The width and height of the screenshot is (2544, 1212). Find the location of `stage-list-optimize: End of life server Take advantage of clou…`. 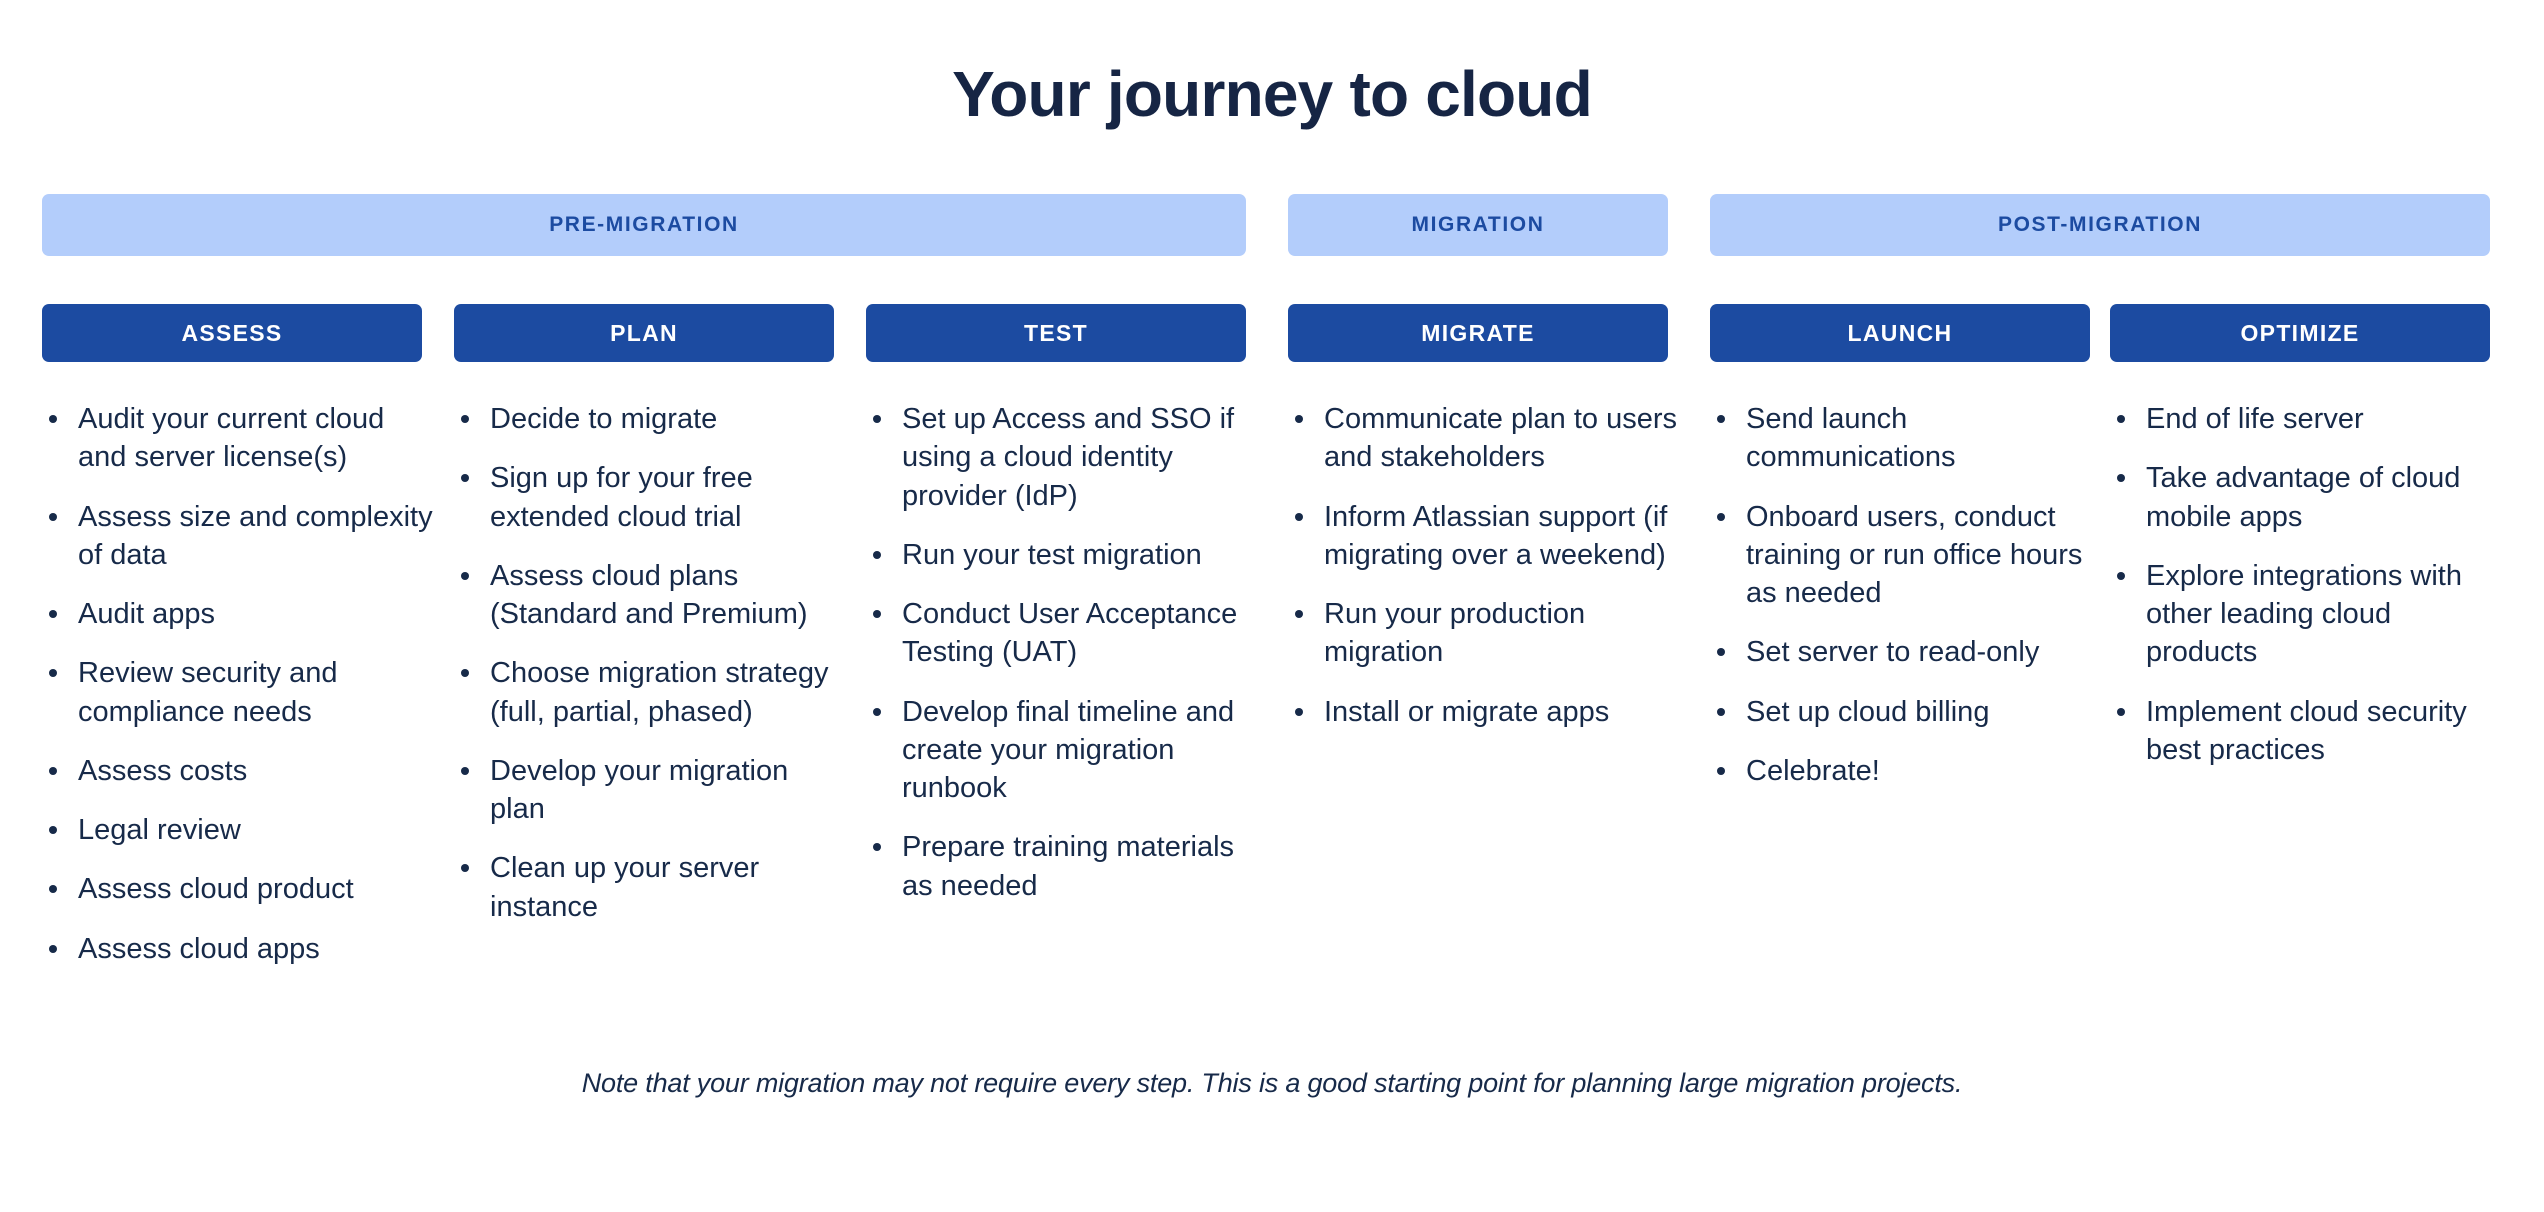

stage-list-optimize: End of life server Take advantage of clou… is located at coordinates (2306, 595).